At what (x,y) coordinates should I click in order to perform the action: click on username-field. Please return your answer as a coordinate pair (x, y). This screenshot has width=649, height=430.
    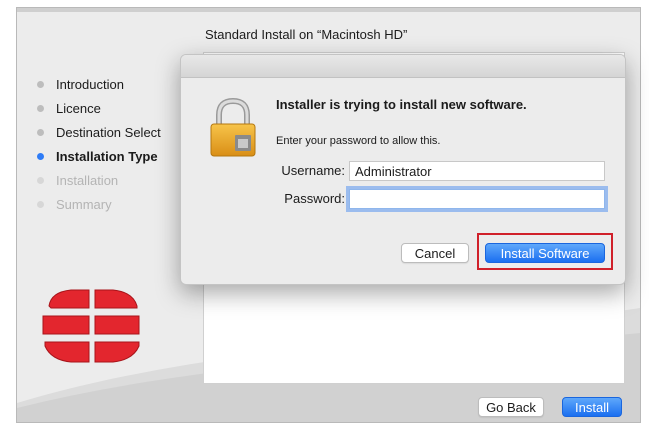
    Looking at the image, I should click on (477, 171).